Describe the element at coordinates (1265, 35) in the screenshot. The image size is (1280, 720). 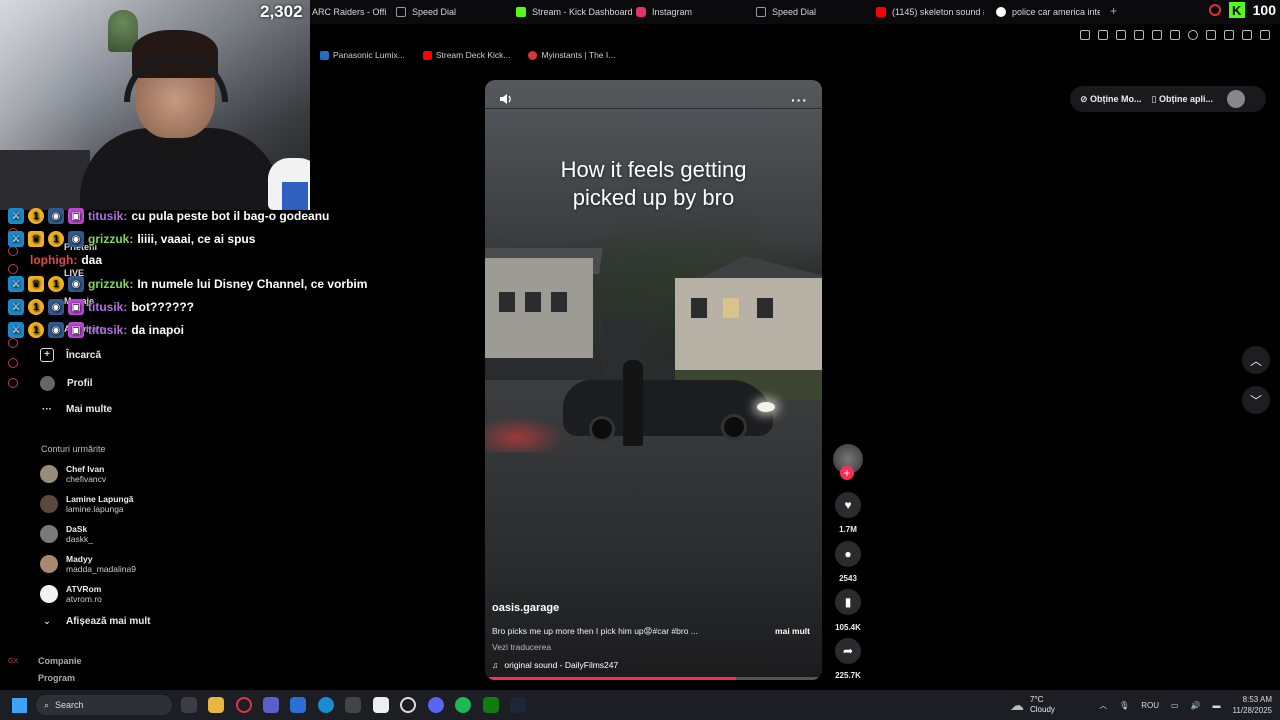
I see `menu-icon` at that location.